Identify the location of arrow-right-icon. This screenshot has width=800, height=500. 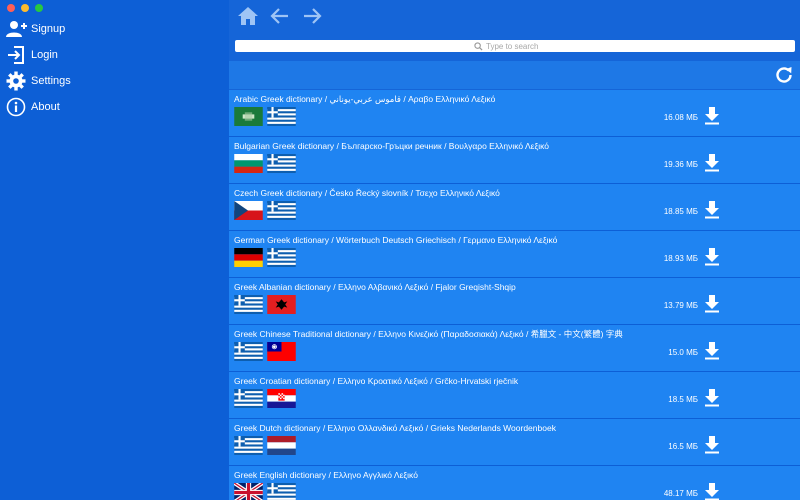
(313, 16).